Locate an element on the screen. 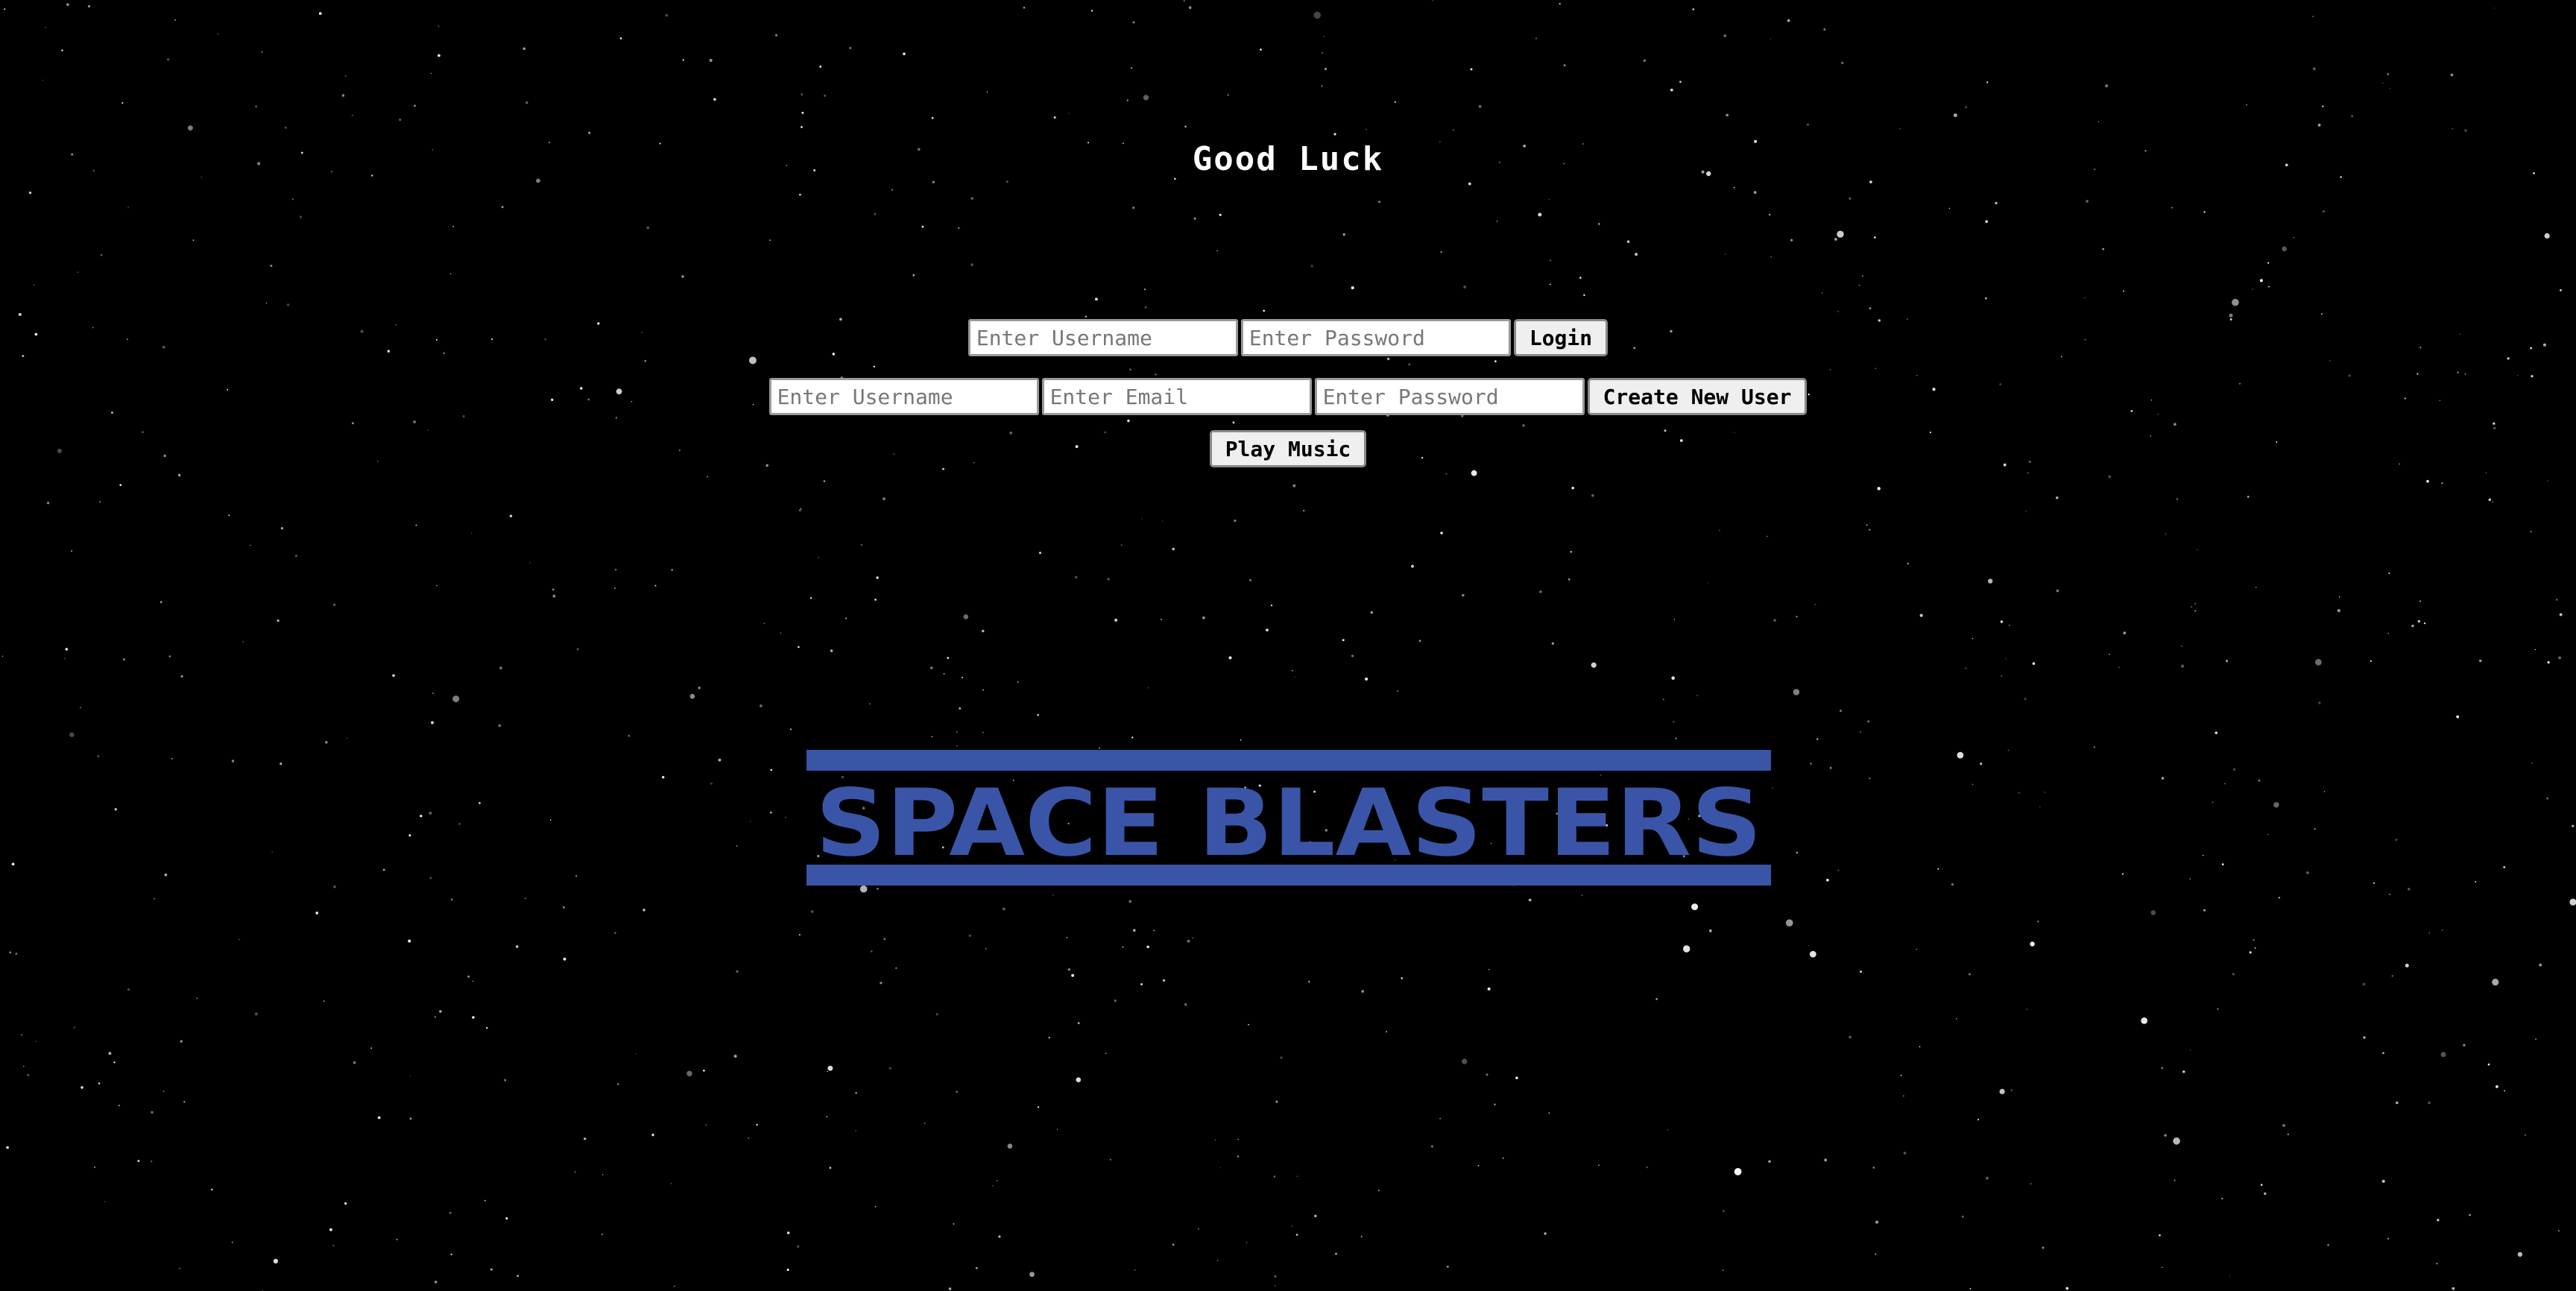  login-form: Login is located at coordinates (1288, 337).